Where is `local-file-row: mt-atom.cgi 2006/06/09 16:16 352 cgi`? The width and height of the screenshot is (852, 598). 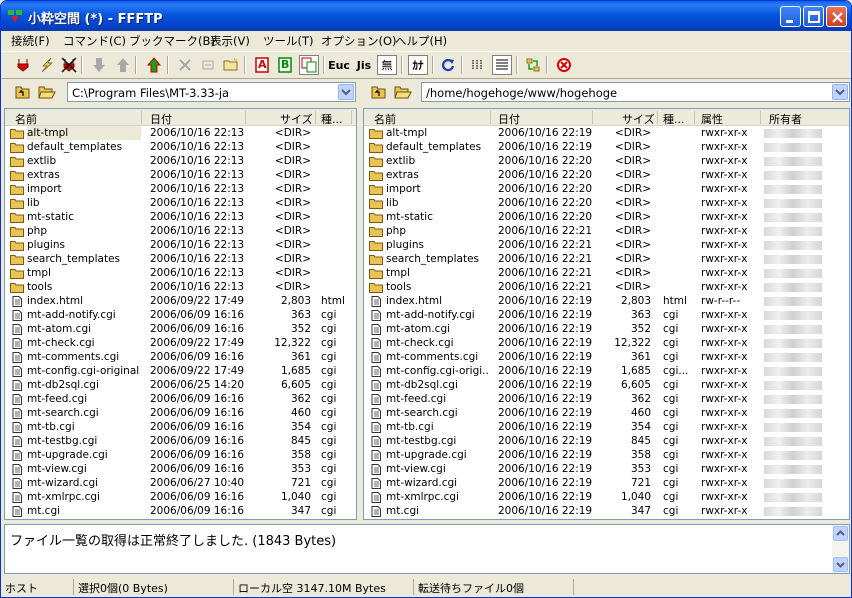
local-file-row: mt-atom.cgi 2006/06/09 16:16 352 cgi is located at coordinates (180, 329).